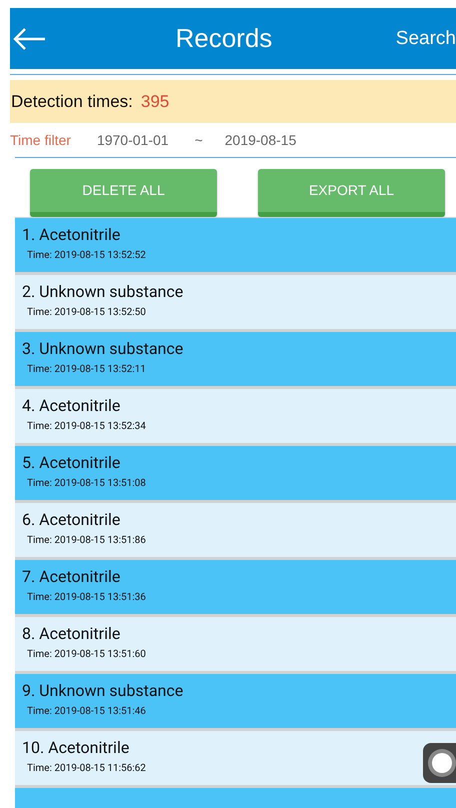 The width and height of the screenshot is (456, 808). I want to click on record-item: 4. Acetonitrile Time: 2019-08-15 13:52:34, so click(235, 416).